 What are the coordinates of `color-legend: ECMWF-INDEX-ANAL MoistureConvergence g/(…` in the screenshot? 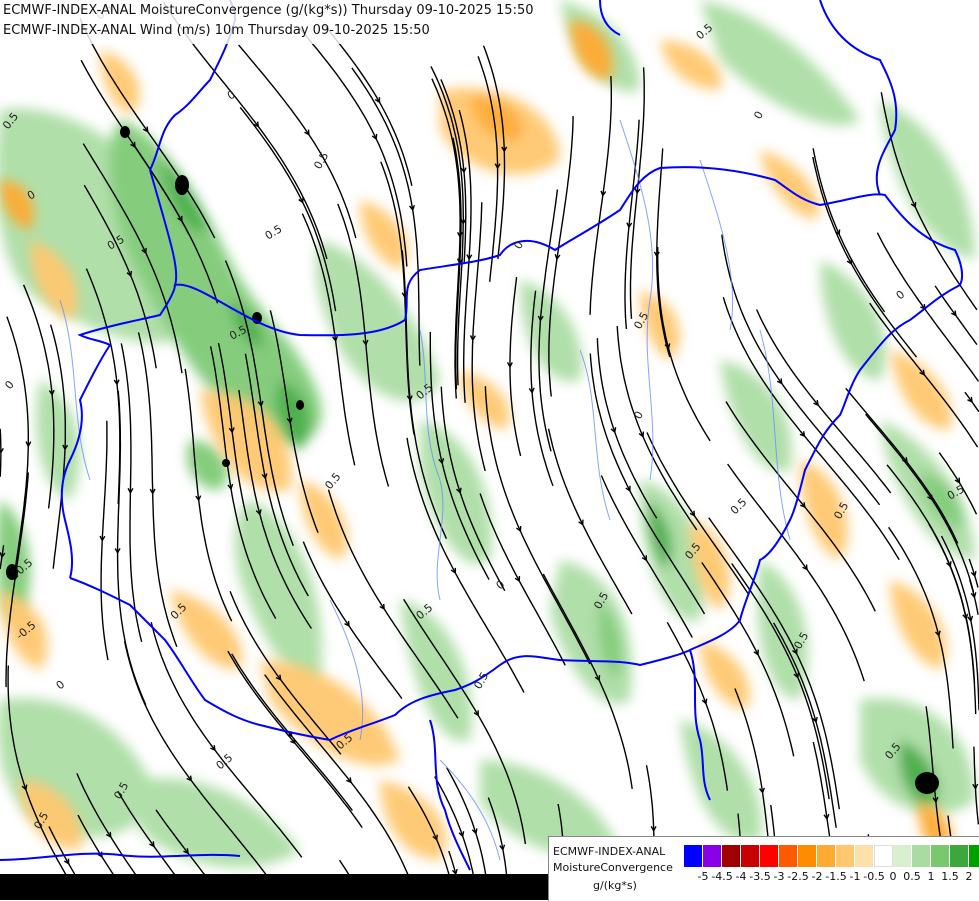 It's located at (763, 868).